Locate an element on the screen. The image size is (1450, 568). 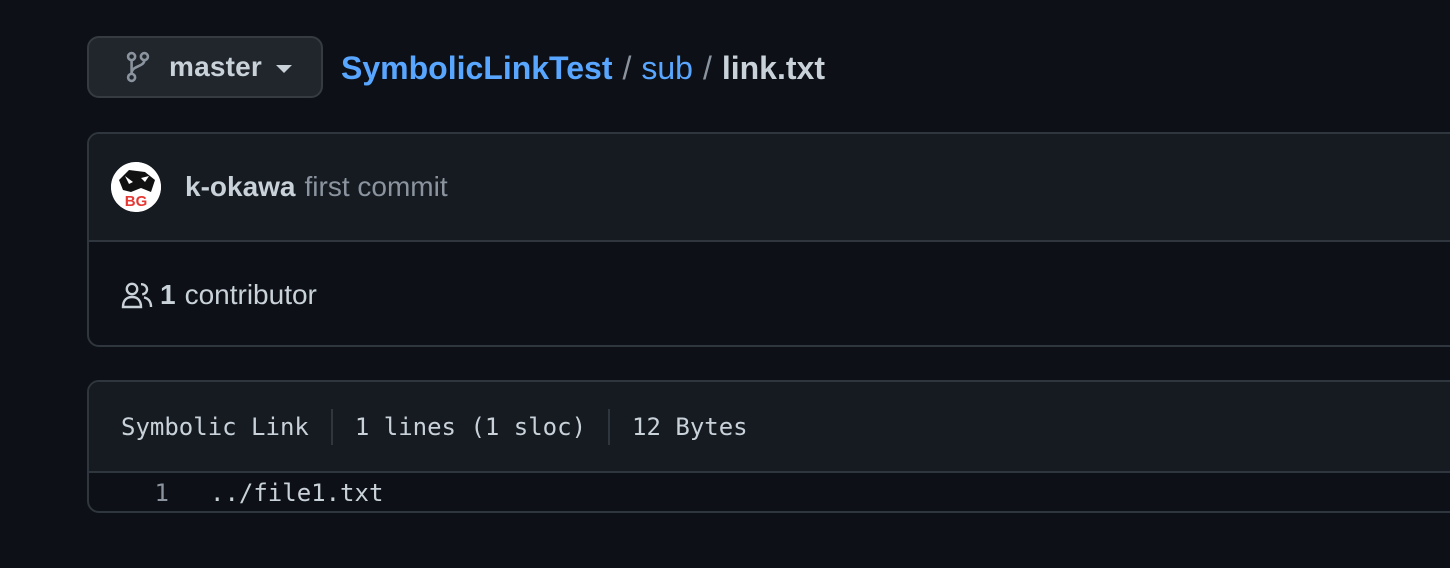
line-code: ../file1.txt is located at coordinates (297, 493).